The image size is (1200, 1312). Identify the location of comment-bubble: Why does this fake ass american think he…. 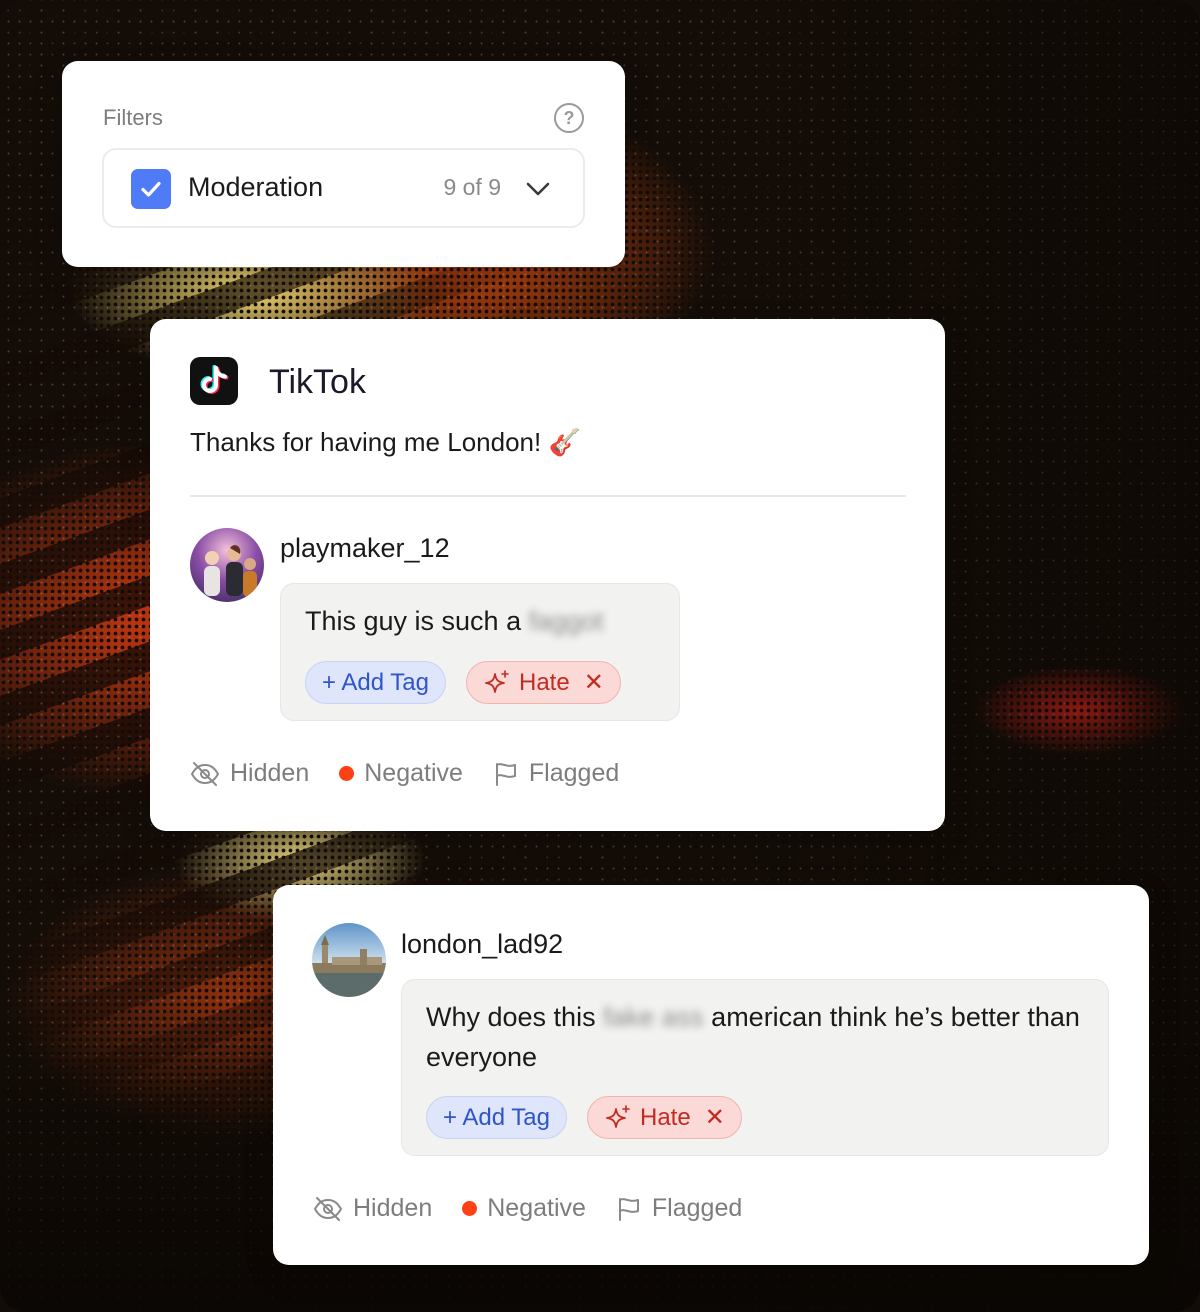
(755, 1067).